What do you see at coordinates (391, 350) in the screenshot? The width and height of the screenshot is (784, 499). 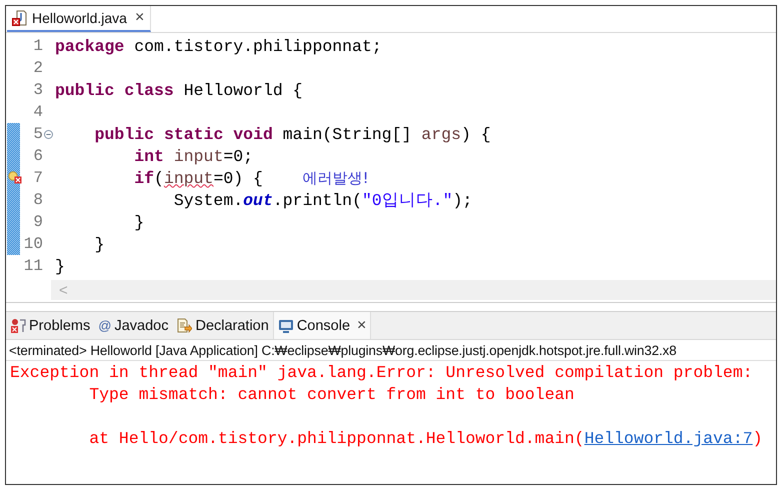 I see `console-status: <terminated> Helloworld [Java Application] C:₩eclipse₩plugins₩org.eclipse.justj.openjdk.hotspot.jre.full.win32.x8` at bounding box center [391, 350].